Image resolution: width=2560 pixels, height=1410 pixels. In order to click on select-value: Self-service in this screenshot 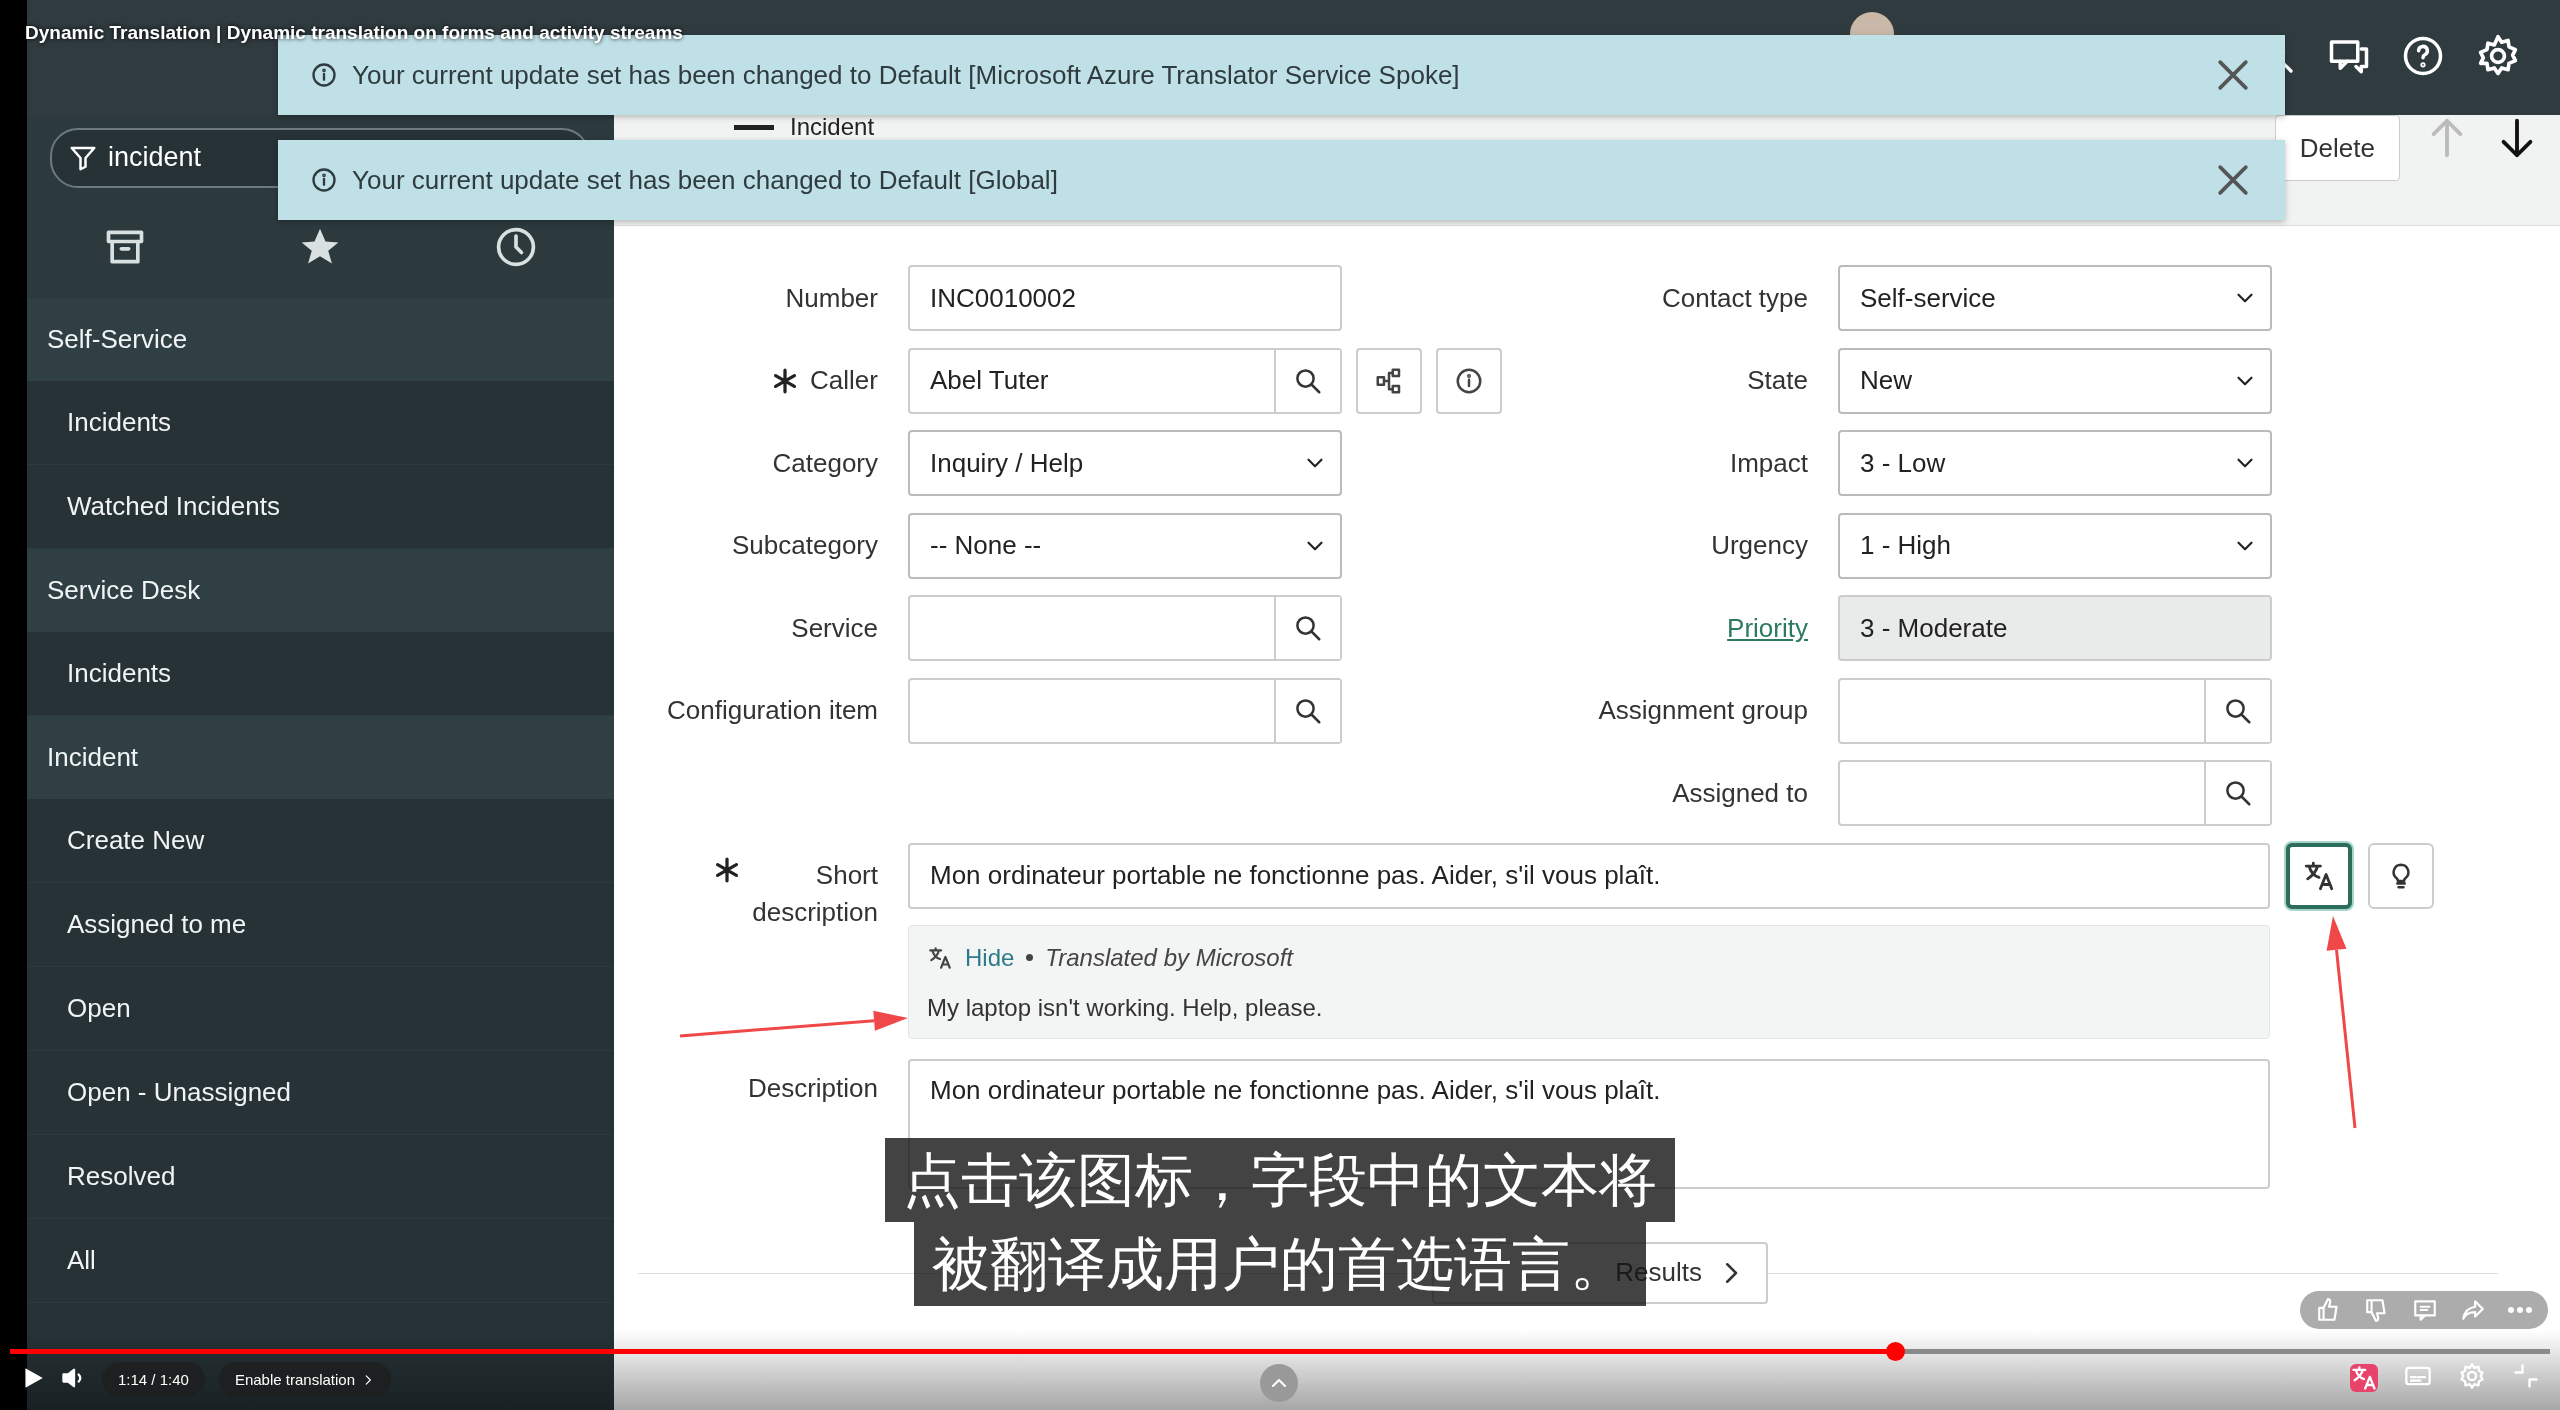, I will do `click(1928, 298)`.